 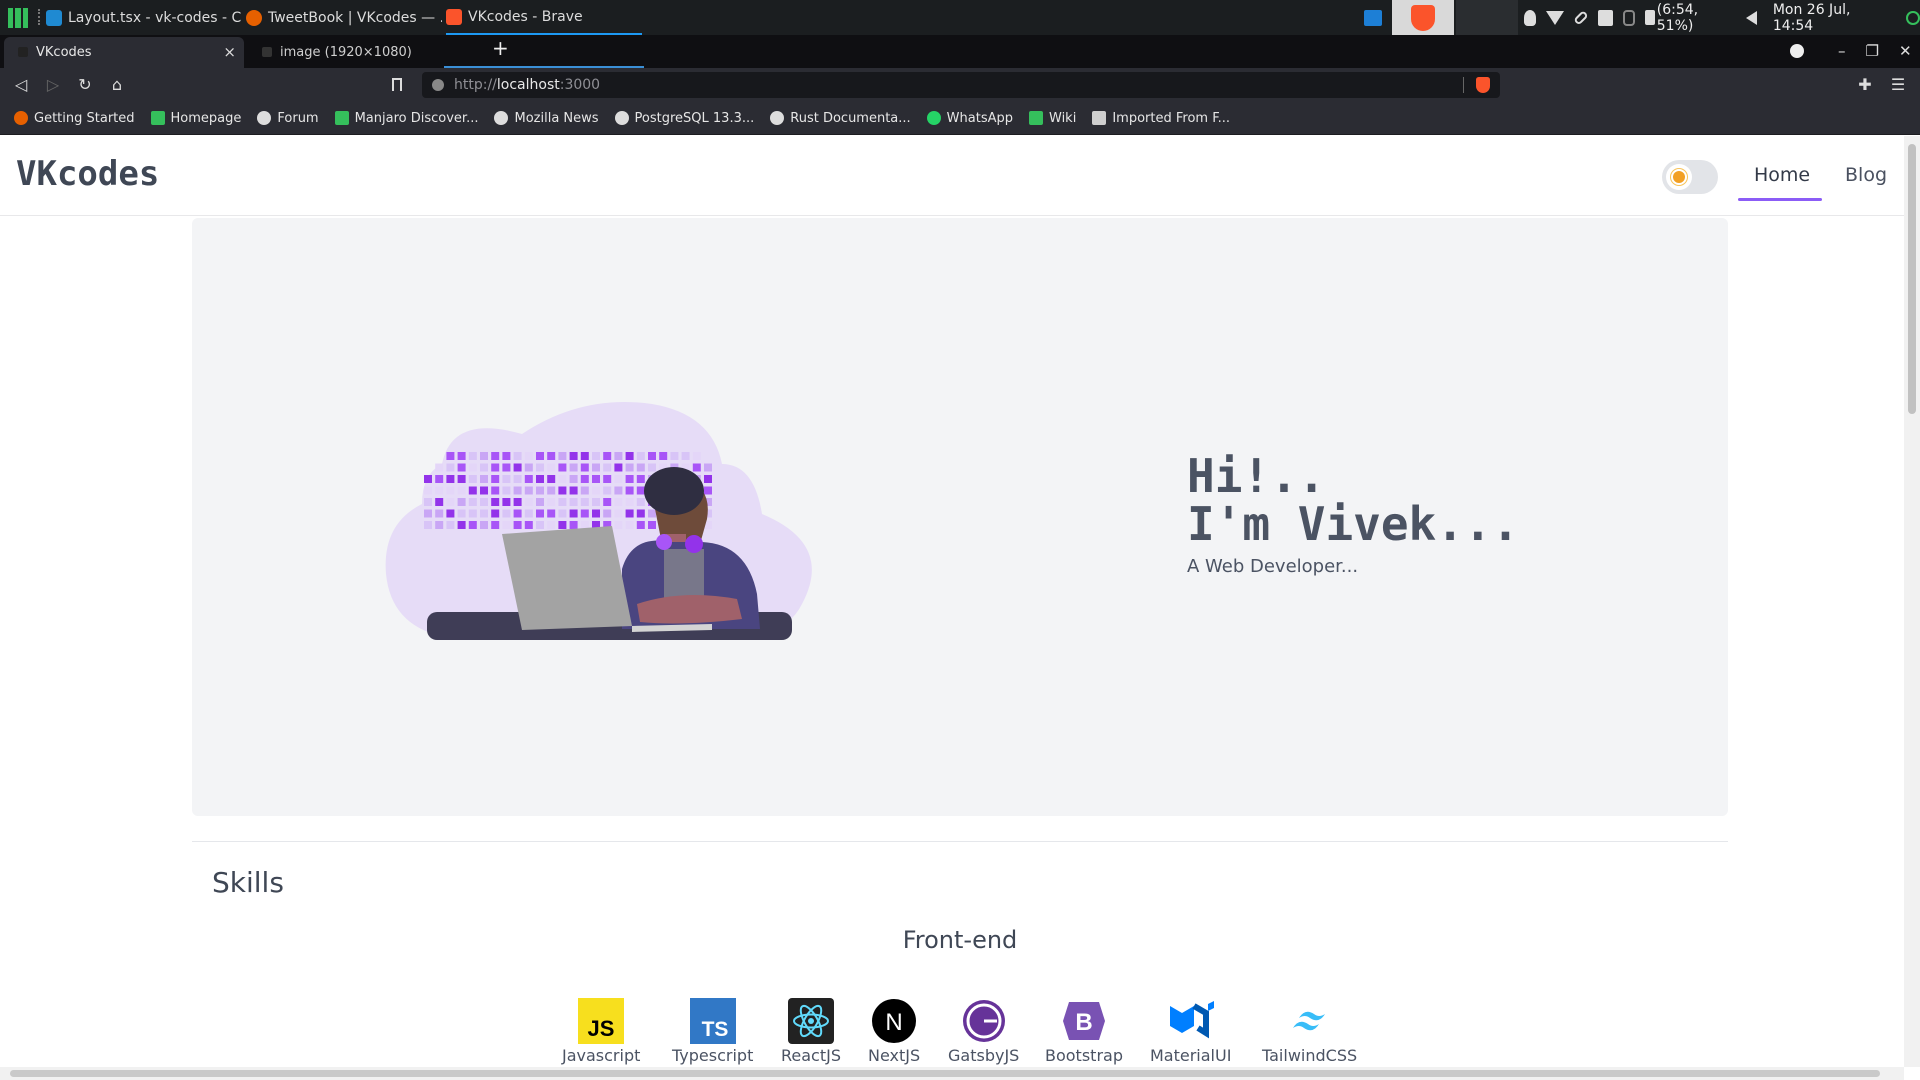 What do you see at coordinates (53, 85) in the screenshot?
I see `forward-icon: ▷` at bounding box center [53, 85].